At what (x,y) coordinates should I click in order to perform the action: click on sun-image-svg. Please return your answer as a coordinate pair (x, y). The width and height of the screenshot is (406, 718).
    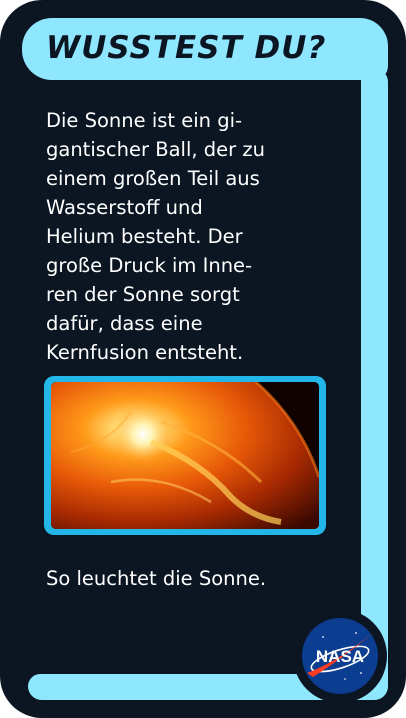
    Looking at the image, I should click on (185, 455).